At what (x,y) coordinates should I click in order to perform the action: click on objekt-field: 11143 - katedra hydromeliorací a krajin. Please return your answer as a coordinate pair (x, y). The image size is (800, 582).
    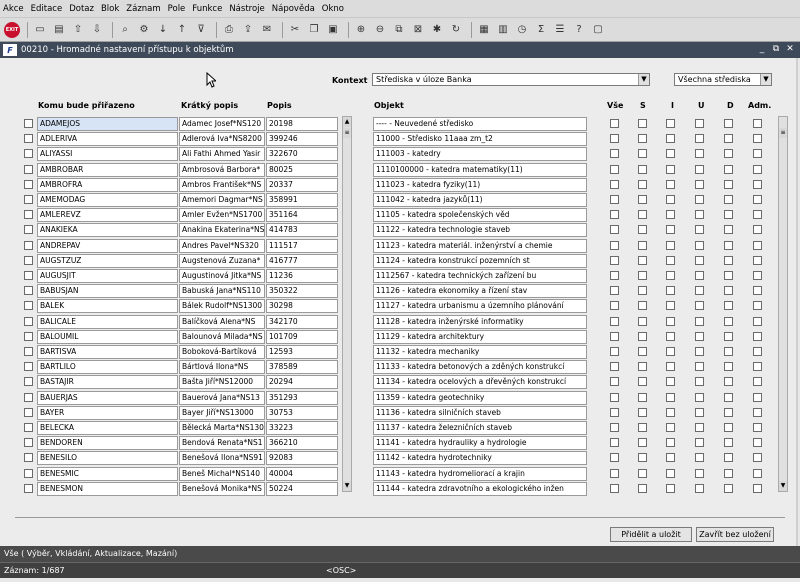
    Looking at the image, I should click on (480, 473).